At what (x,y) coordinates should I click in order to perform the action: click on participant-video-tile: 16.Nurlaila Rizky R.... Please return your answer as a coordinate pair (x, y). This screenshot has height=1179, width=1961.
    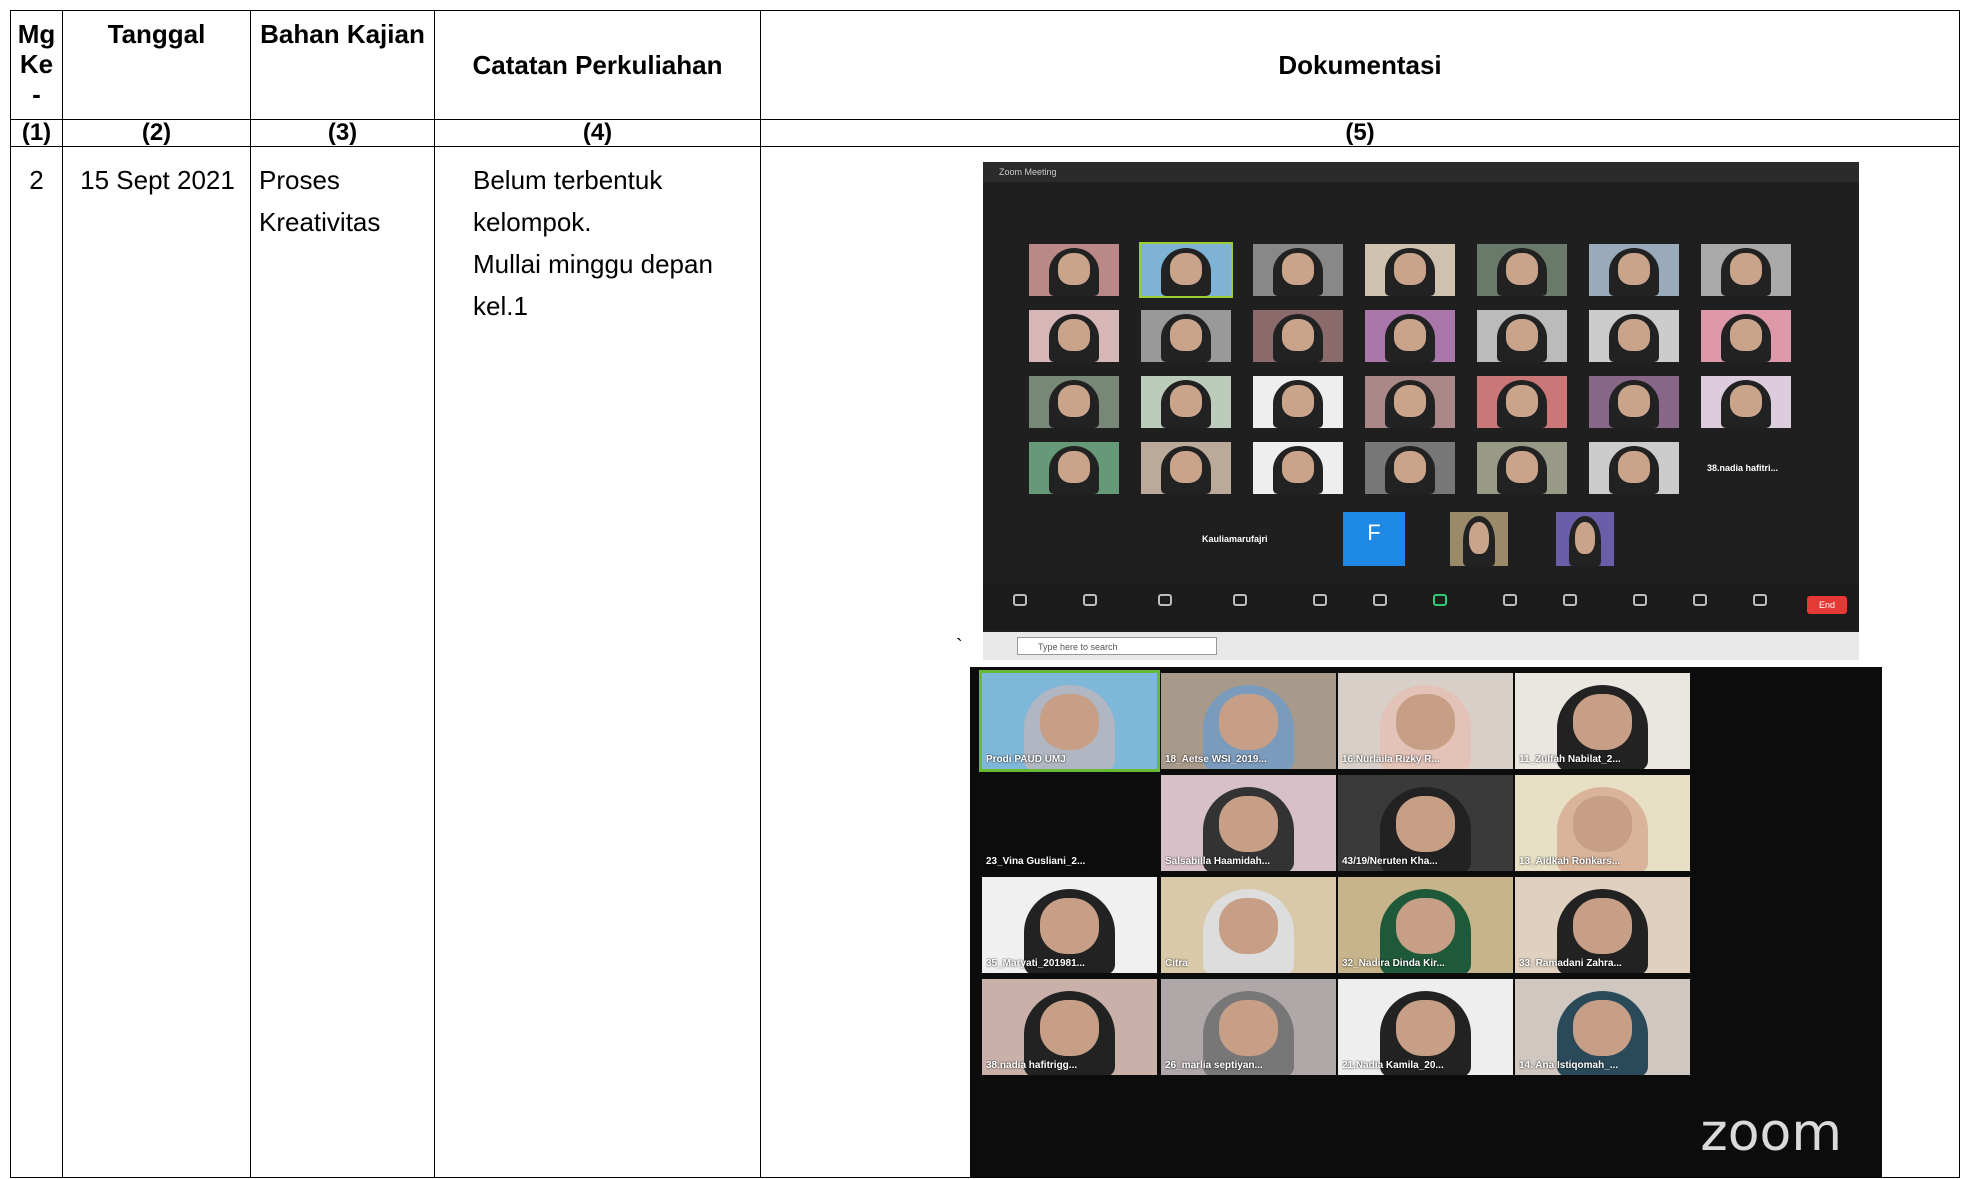
    Looking at the image, I should click on (1425, 721).